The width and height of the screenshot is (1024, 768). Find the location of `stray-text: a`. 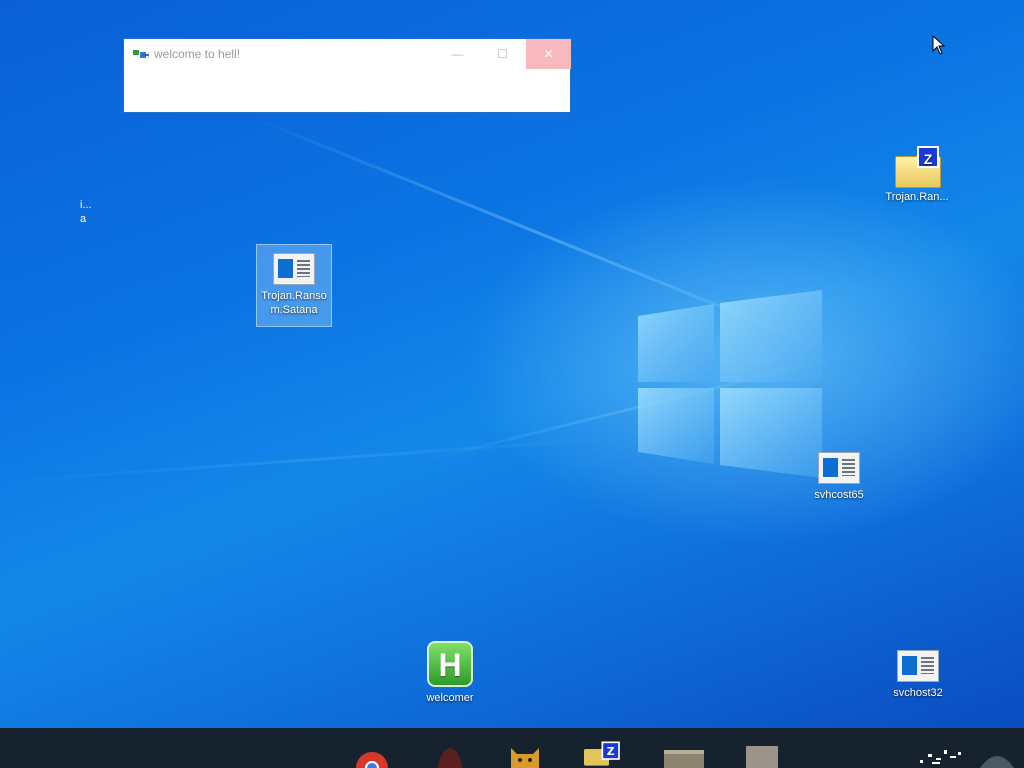

stray-text: a is located at coordinates (83, 219).